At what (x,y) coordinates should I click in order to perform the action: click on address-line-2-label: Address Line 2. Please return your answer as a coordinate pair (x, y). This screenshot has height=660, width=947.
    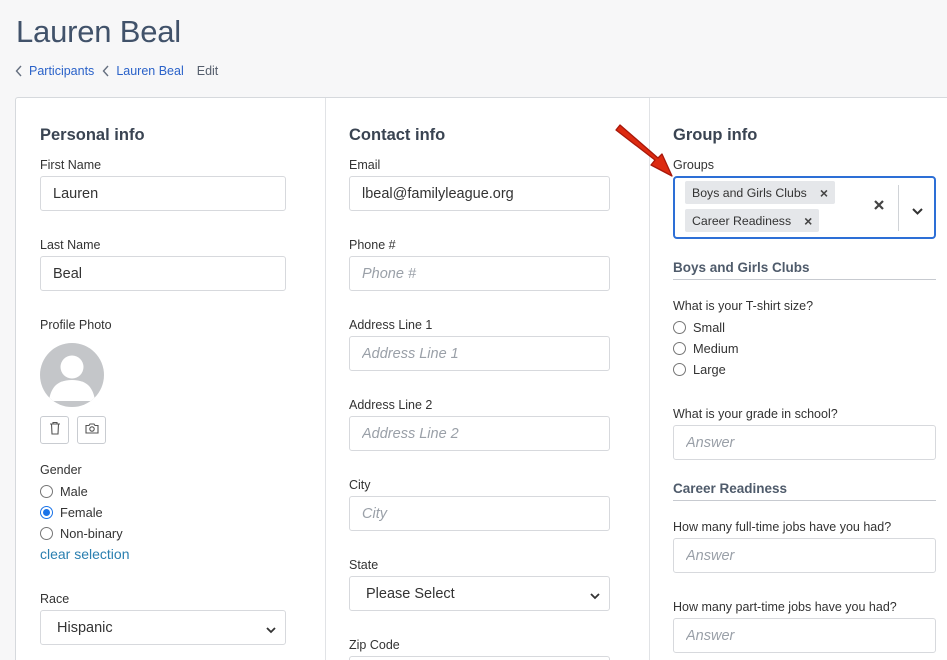
    Looking at the image, I should click on (391, 405).